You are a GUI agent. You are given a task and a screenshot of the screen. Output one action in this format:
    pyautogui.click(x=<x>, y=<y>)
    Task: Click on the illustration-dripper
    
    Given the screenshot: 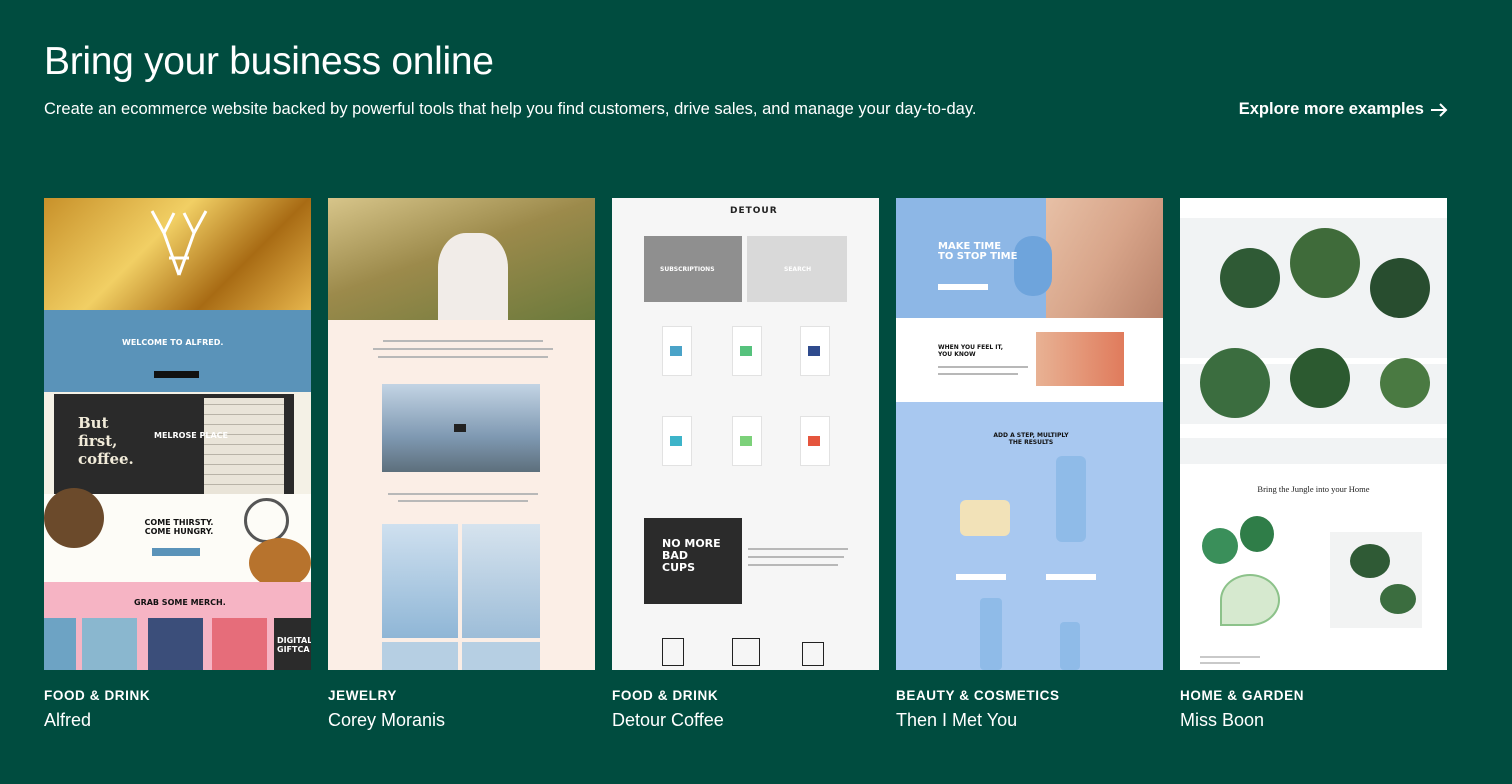 What is the action you would take?
    pyautogui.click(x=813, y=654)
    